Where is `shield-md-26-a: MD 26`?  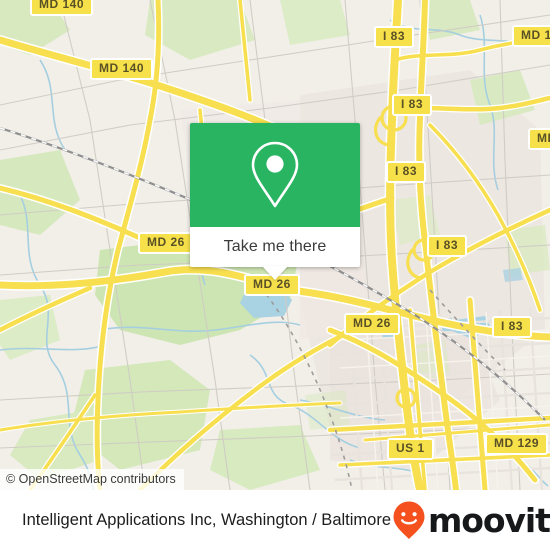
shield-md-26-a: MD 26 is located at coordinates (166, 243).